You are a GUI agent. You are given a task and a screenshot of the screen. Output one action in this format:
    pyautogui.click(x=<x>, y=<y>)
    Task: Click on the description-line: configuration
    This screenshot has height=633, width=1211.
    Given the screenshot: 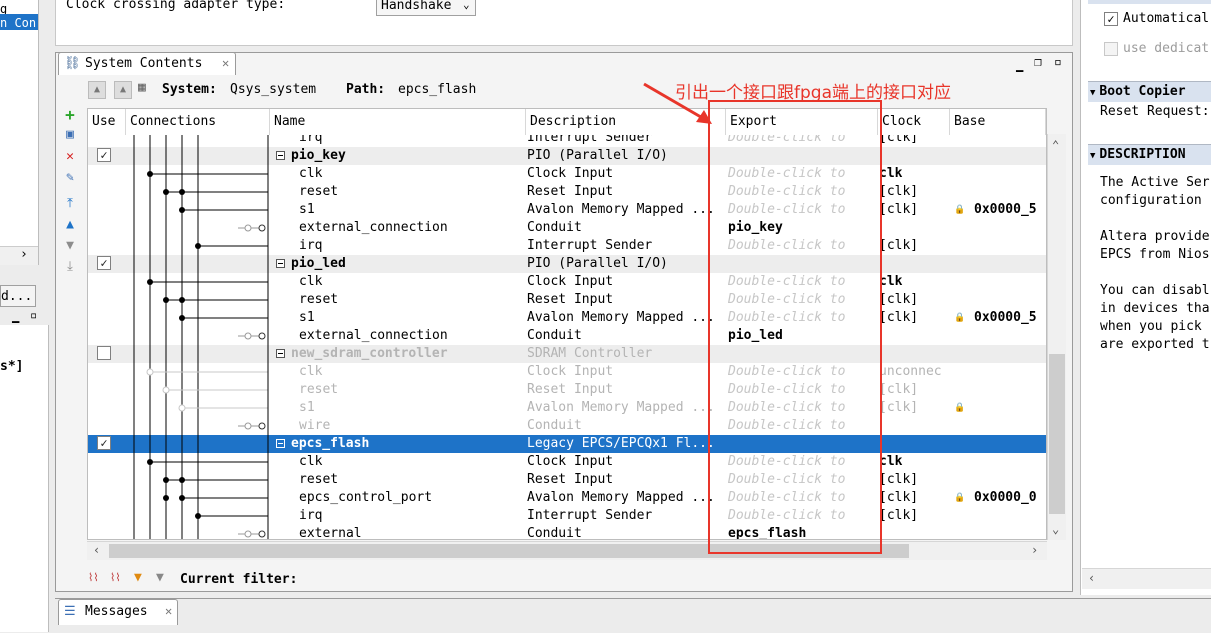 What is the action you would take?
    pyautogui.click(x=1151, y=200)
    